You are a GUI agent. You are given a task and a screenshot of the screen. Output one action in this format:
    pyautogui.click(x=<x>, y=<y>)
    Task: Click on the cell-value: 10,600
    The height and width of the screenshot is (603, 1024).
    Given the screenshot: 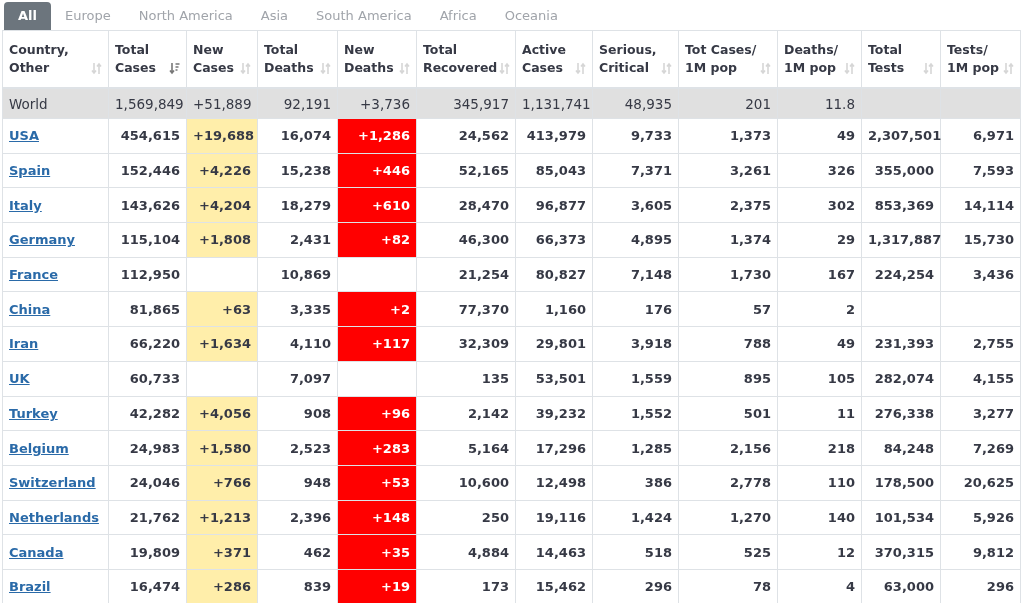 What is the action you would take?
    pyautogui.click(x=483, y=483)
    